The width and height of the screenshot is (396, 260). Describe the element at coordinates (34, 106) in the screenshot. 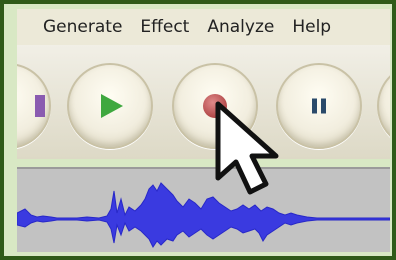

I see `skip-start-button` at that location.